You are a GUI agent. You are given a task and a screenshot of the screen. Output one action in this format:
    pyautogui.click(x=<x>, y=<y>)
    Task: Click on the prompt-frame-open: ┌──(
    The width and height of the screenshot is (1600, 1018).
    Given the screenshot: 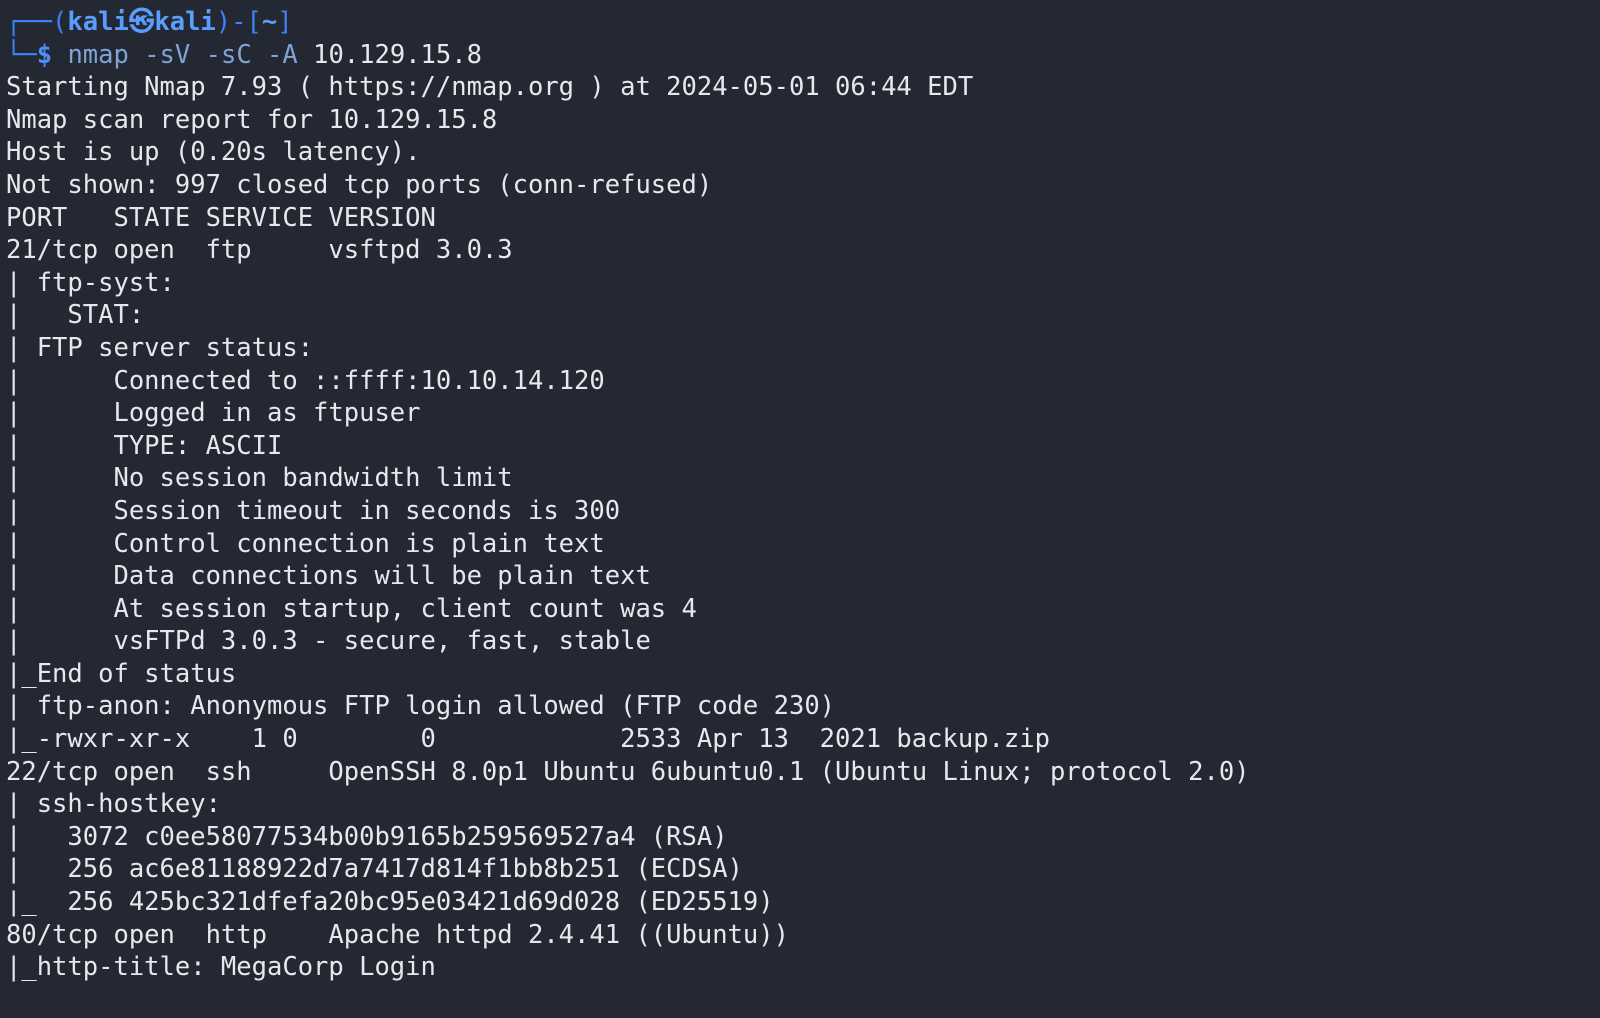 What is the action you would take?
    pyautogui.click(x=37, y=22)
    